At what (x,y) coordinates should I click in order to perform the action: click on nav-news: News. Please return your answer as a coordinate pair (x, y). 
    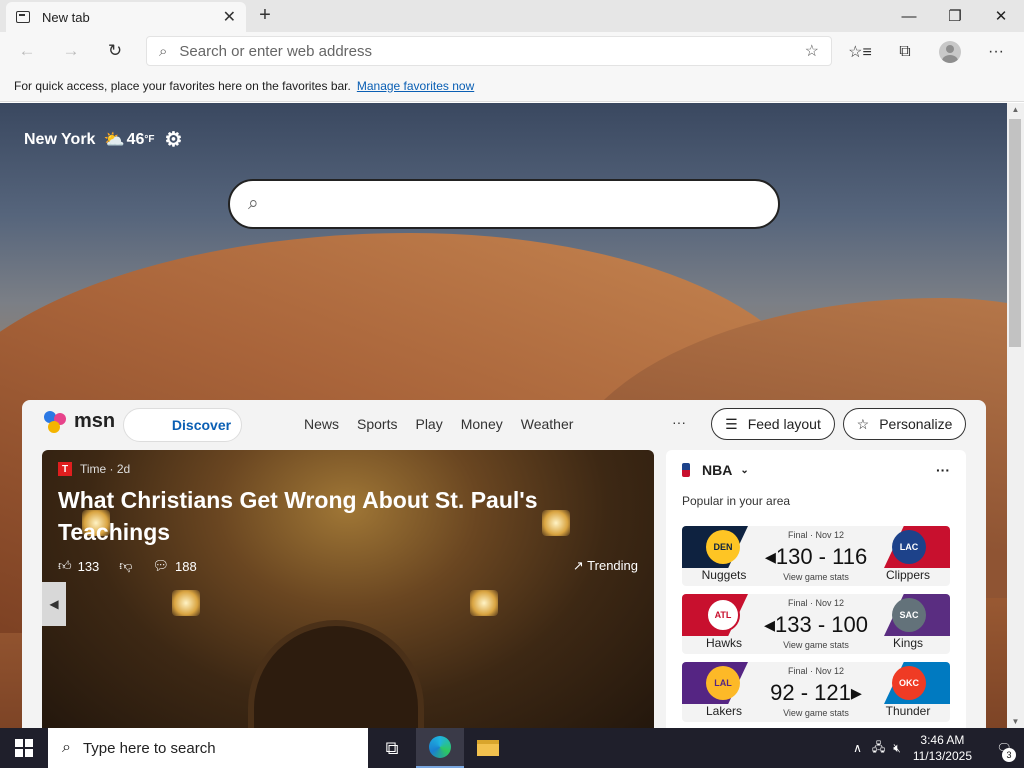
    Looking at the image, I should click on (321, 424).